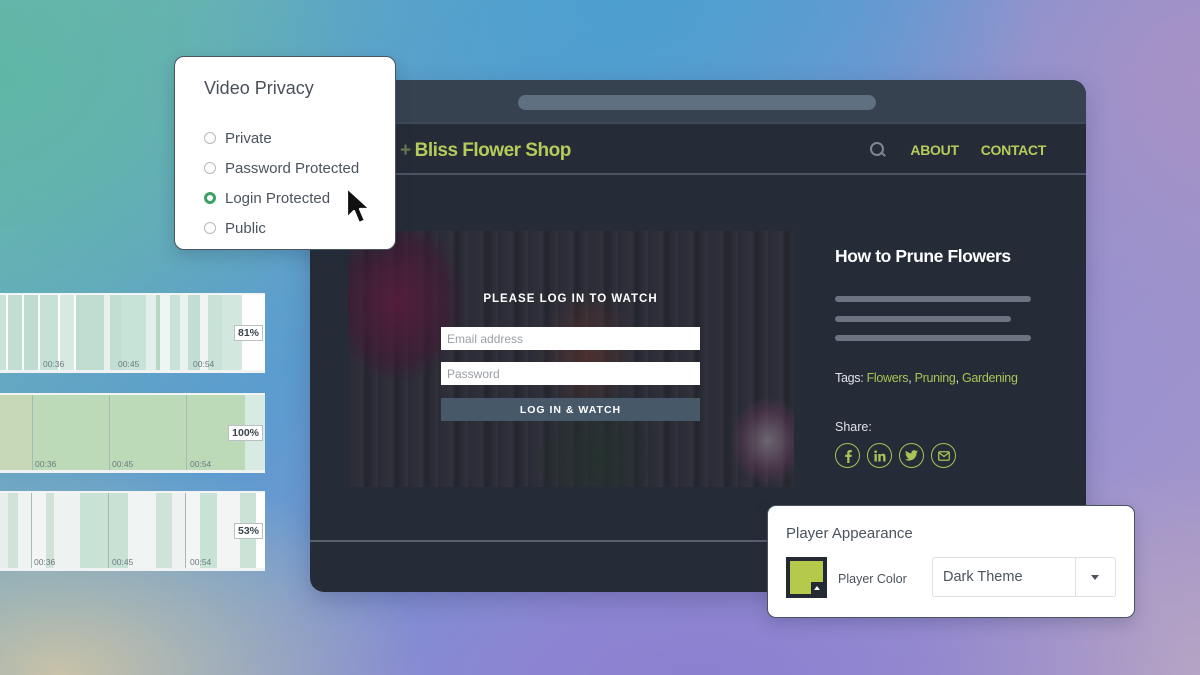 The height and width of the screenshot is (675, 1200). I want to click on player-color-swatch, so click(806, 577).